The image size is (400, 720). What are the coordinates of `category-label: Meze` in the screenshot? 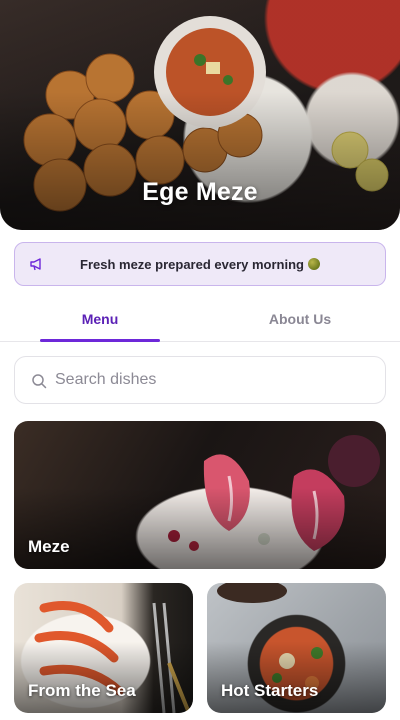 It's located at (49, 546).